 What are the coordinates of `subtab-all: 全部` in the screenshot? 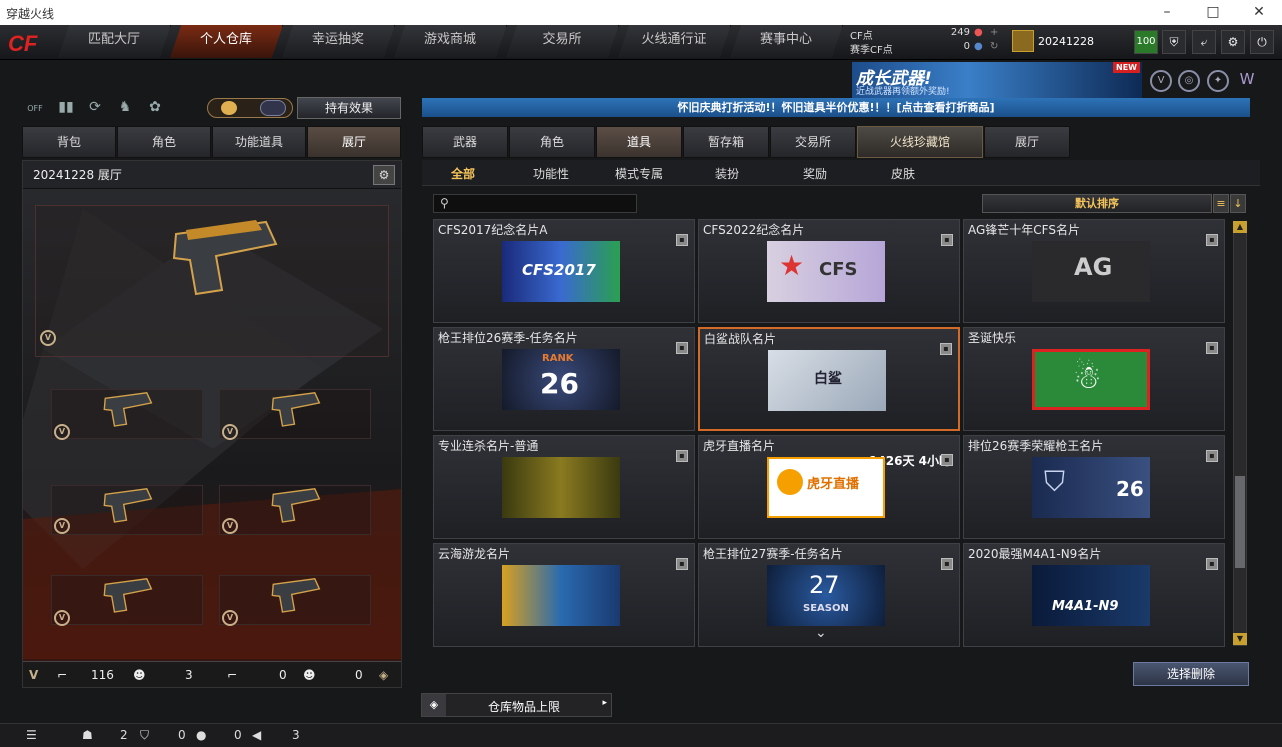 It's located at (463, 173).